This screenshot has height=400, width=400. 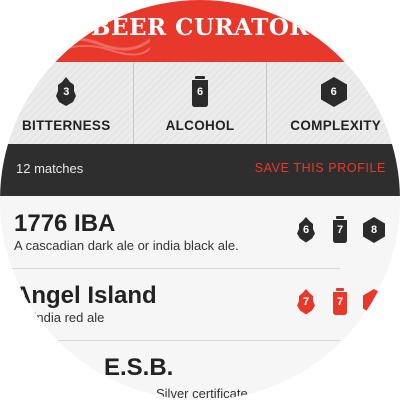 I want to click on hexagon-icon: 6, so click(x=334, y=92).